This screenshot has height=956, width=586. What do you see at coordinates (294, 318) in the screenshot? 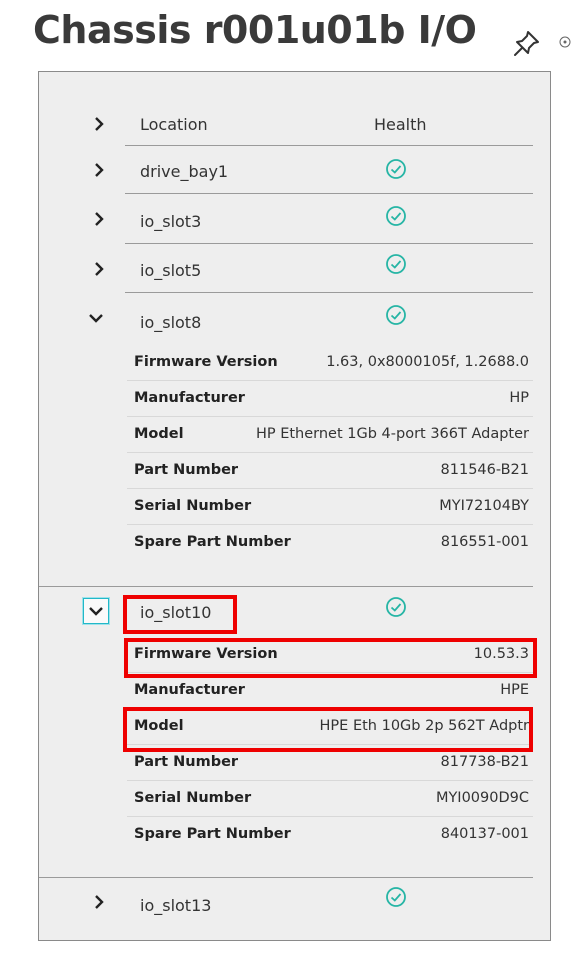
I see `table-row-expanded: io_slot8` at bounding box center [294, 318].